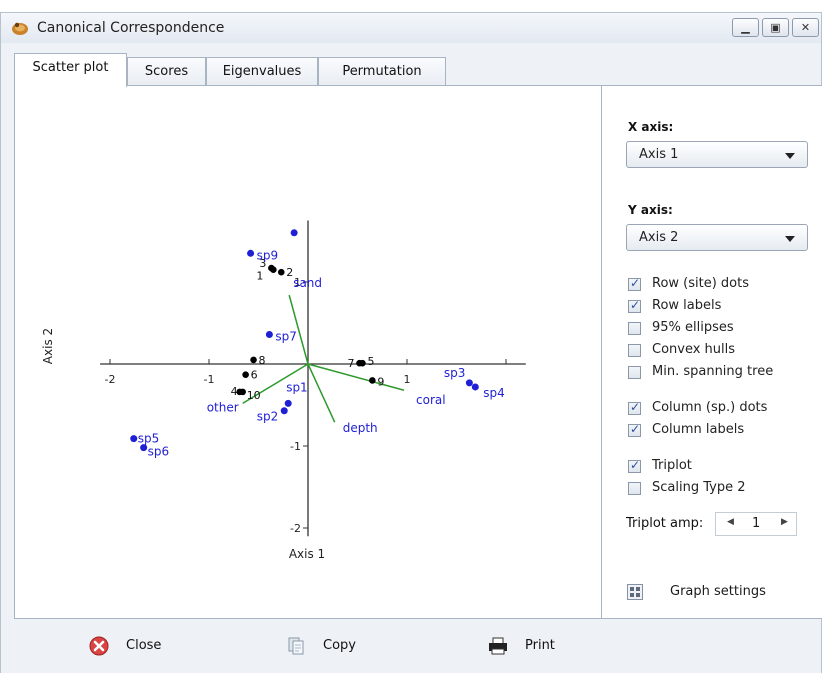 The image size is (822, 673). I want to click on x-tick-label: 1, so click(407, 379).